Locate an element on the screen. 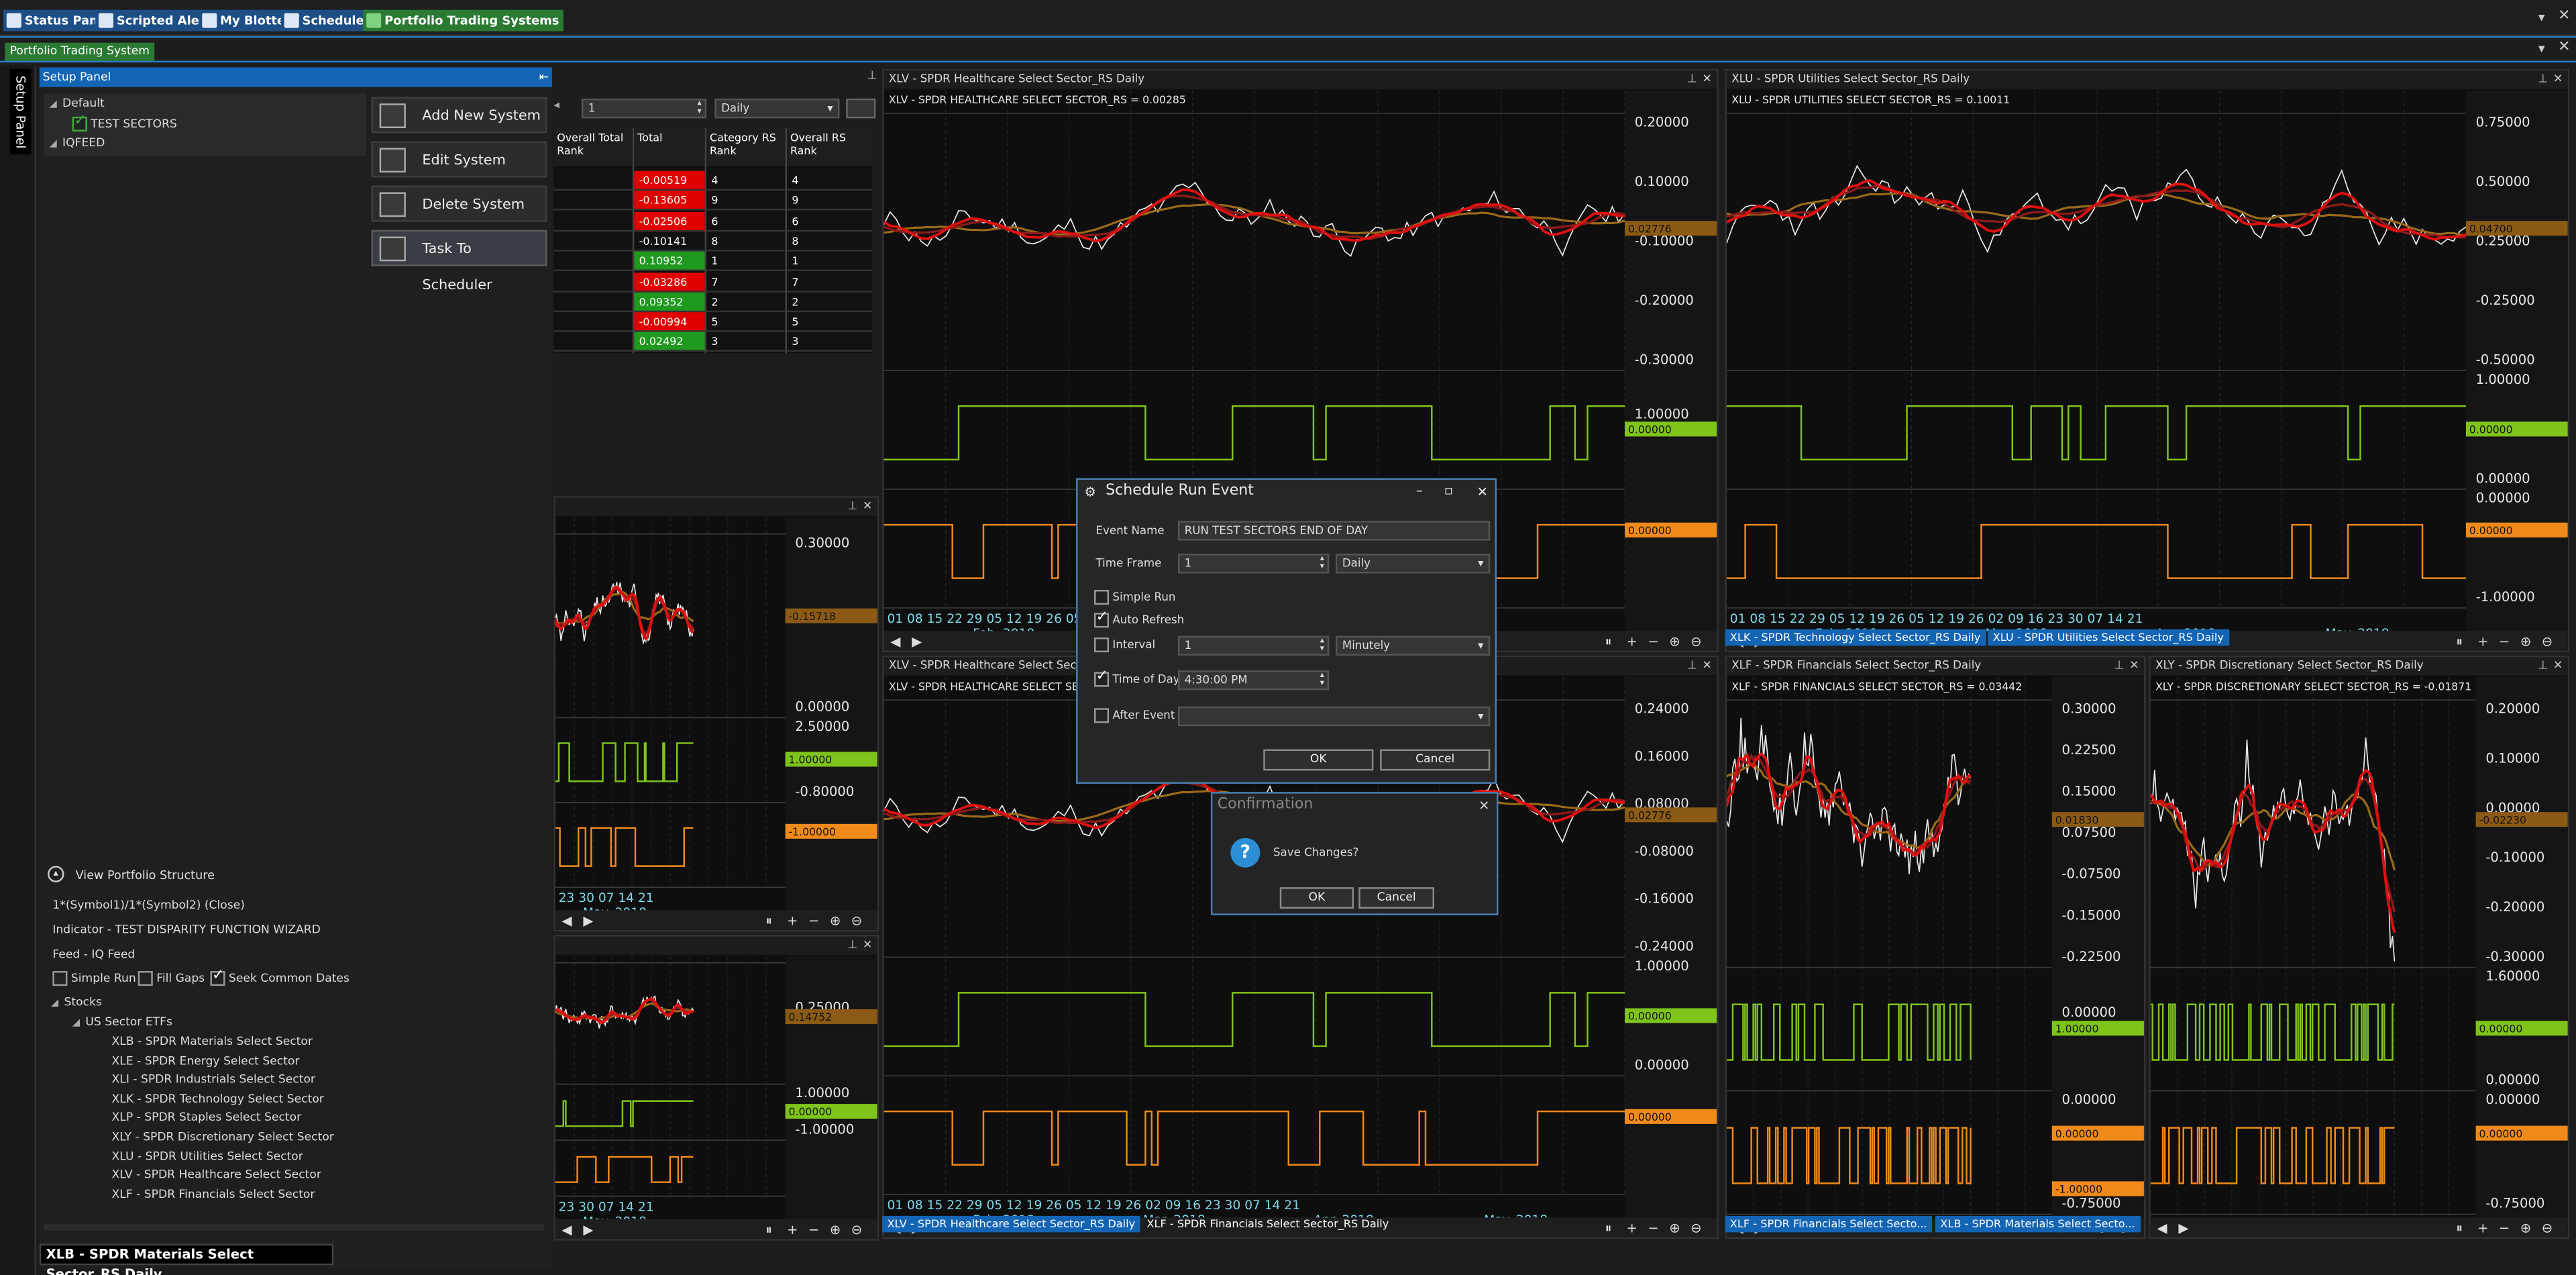 The image size is (2576, 1275). tree-node-default: ◢ Default is located at coordinates (76, 103).